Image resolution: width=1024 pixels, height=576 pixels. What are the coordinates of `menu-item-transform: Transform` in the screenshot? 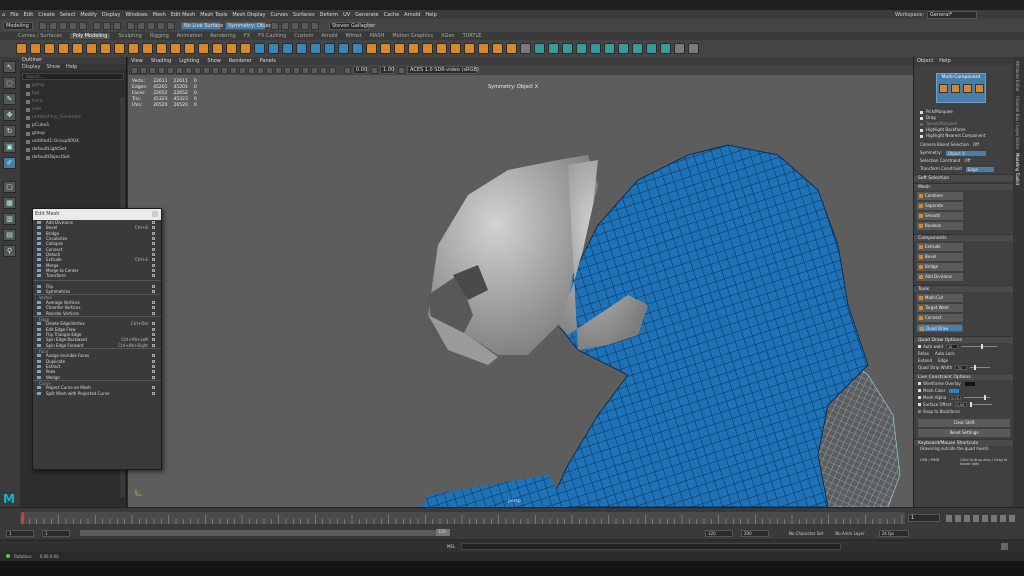 It's located at (97, 275).